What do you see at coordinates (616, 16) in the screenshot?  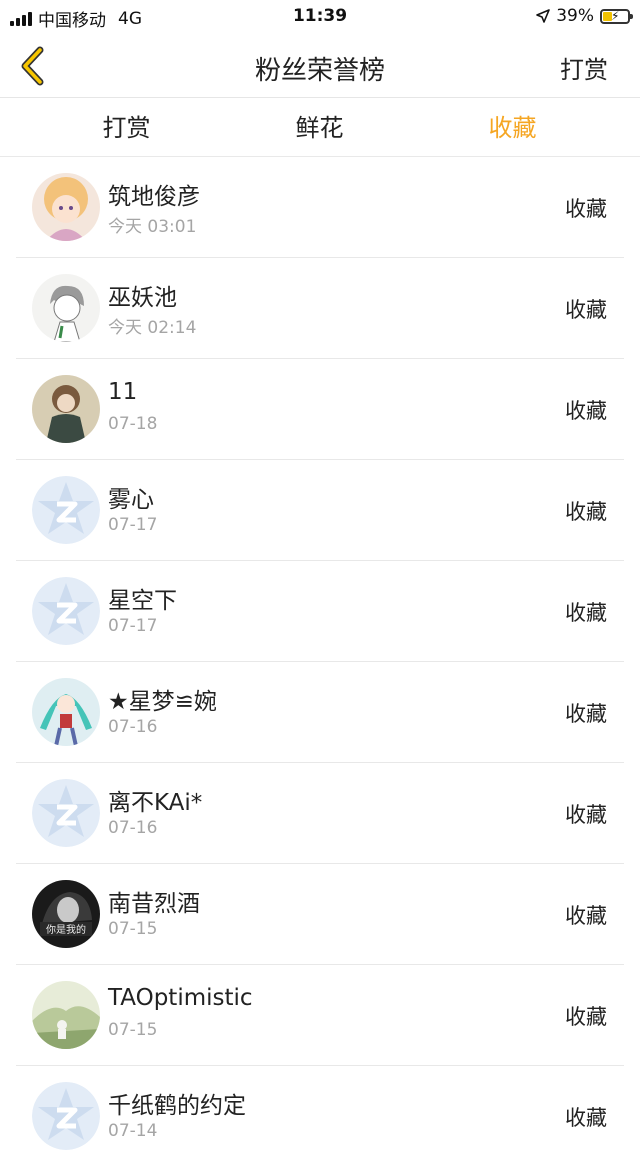 I see `battery-icon: ⚡` at bounding box center [616, 16].